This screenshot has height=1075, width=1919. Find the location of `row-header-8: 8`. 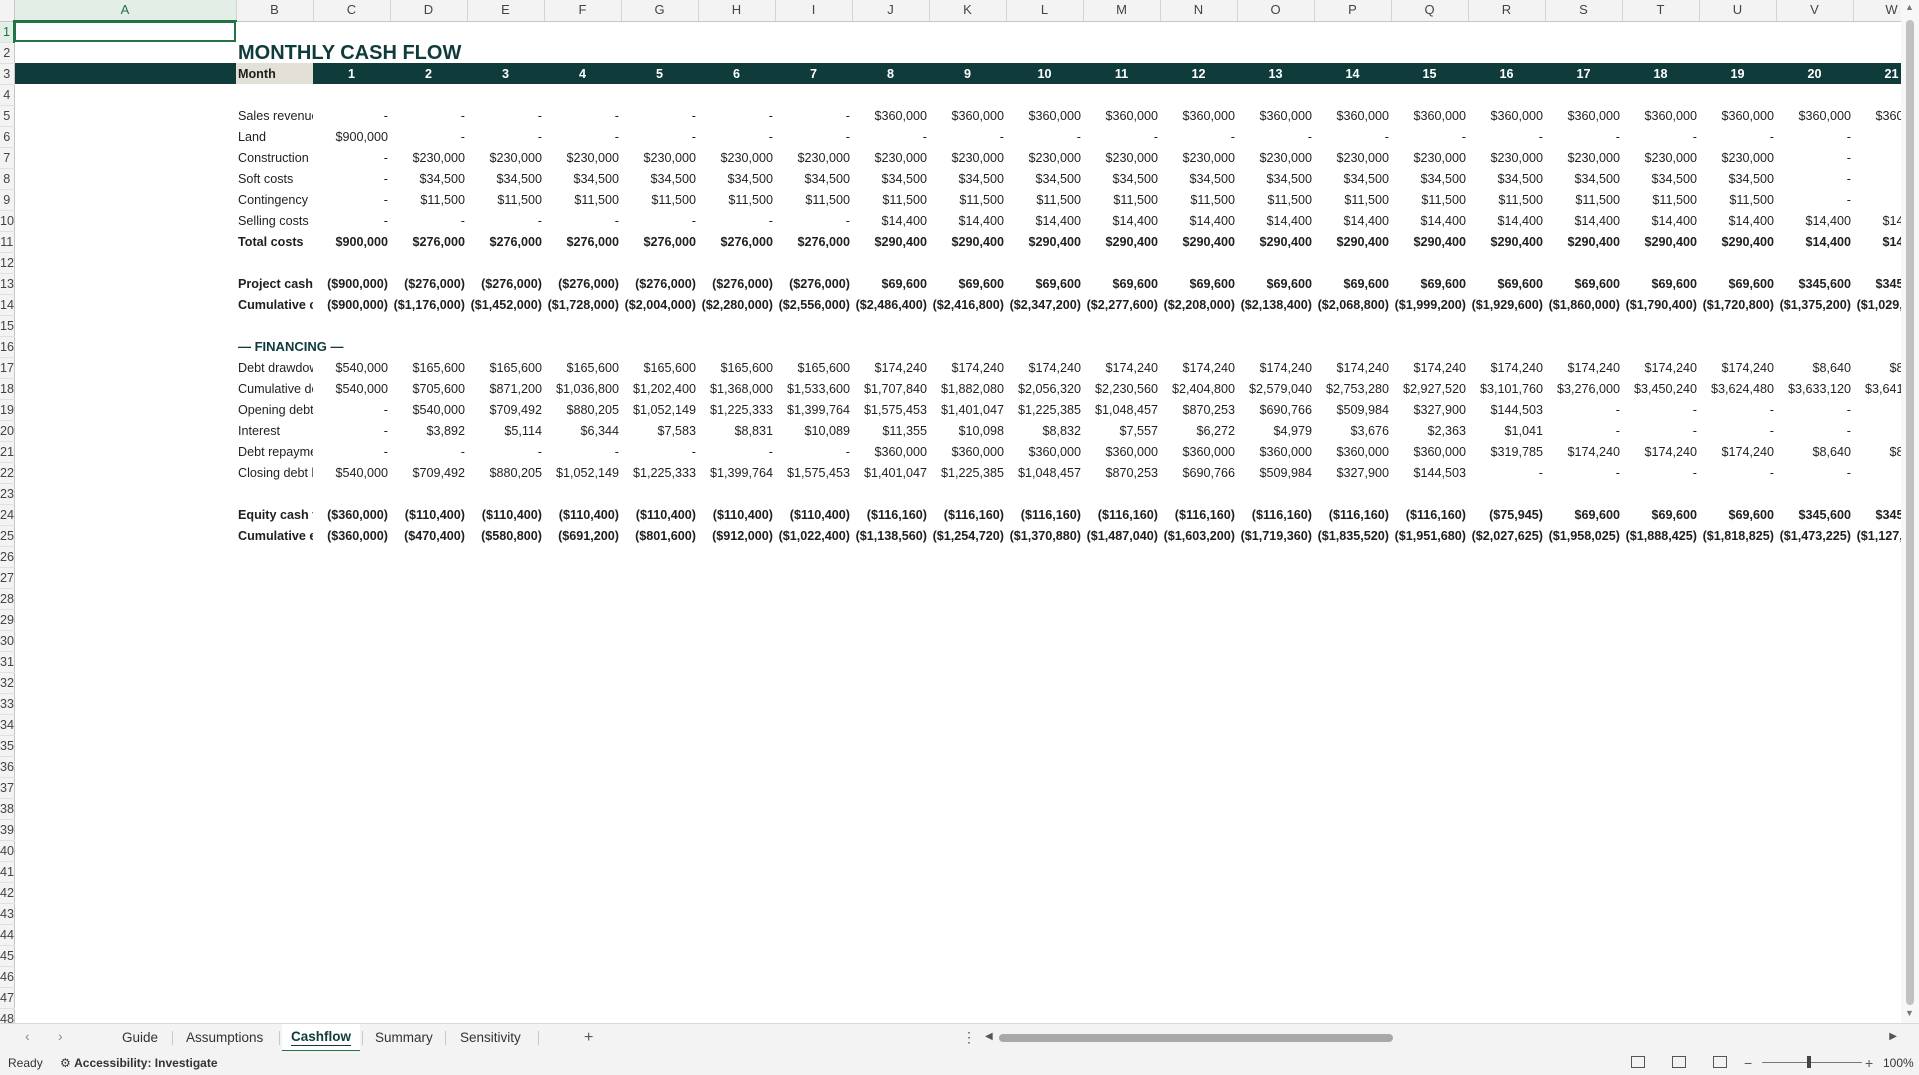

row-header-8: 8 is located at coordinates (7, 179).